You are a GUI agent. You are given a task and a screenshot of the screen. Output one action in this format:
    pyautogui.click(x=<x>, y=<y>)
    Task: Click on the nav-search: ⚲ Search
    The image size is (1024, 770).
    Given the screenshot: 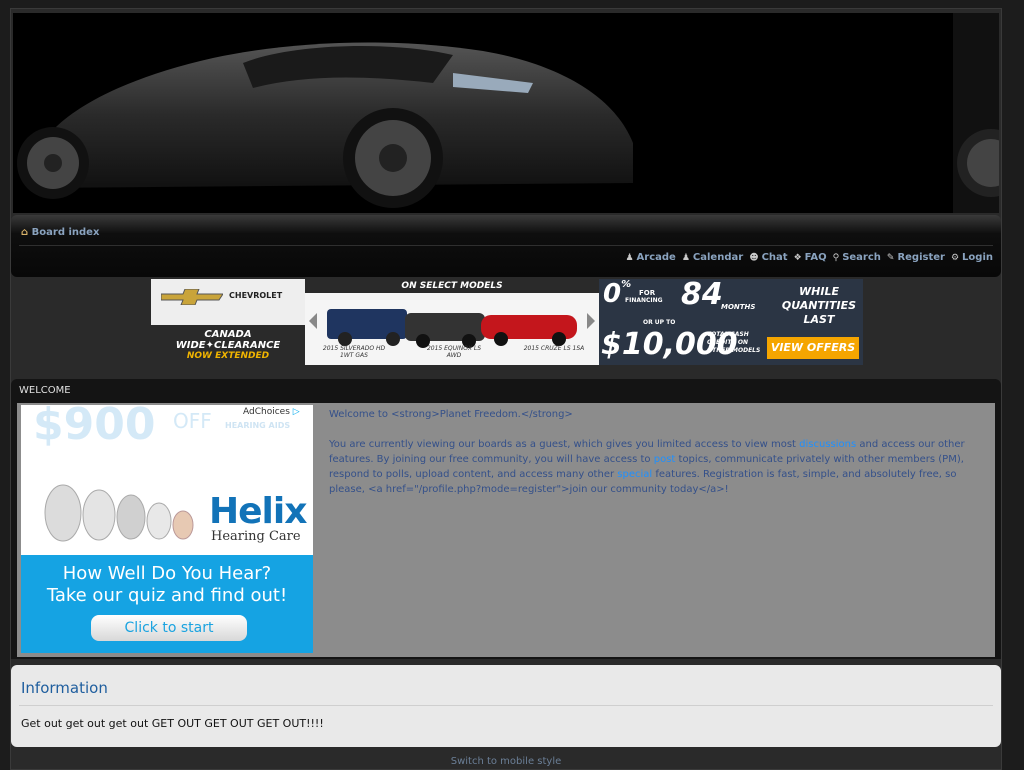 What is the action you would take?
    pyautogui.click(x=857, y=257)
    